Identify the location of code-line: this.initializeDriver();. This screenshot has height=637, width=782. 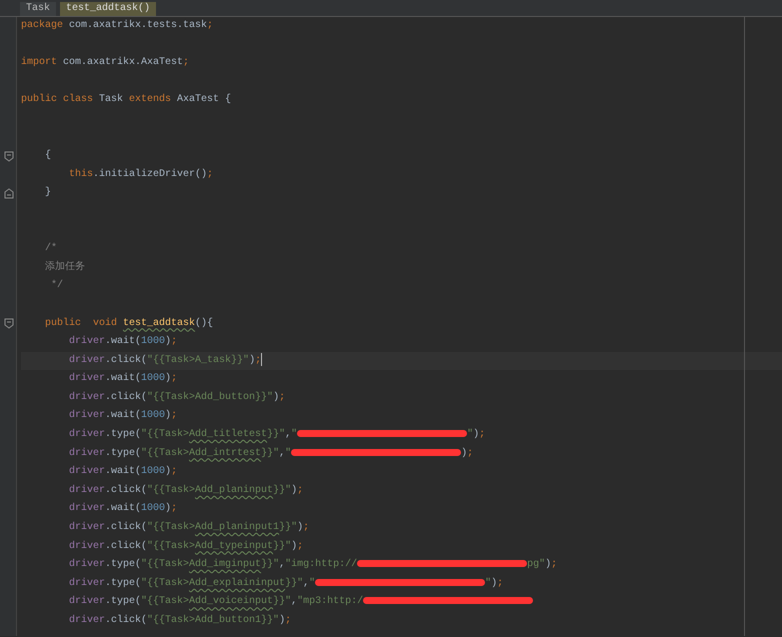
(141, 175).